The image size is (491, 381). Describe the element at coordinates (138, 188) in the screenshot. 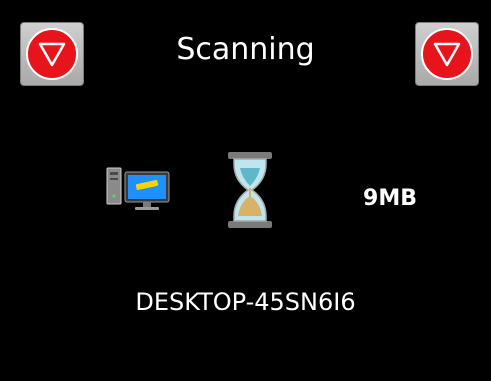

I see `computer-icon` at that location.